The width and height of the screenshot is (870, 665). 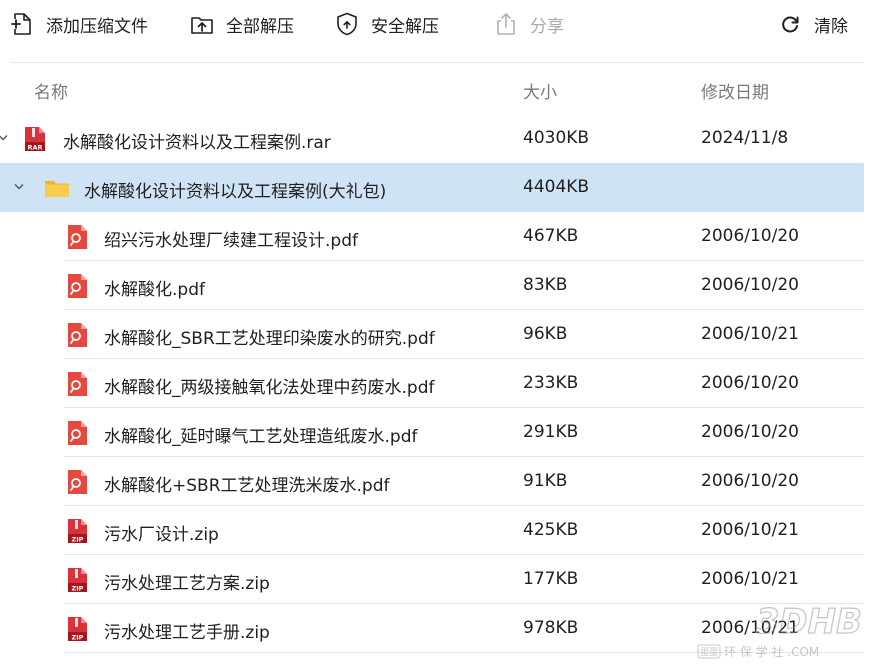 I want to click on file-size: 96KB, so click(x=545, y=334).